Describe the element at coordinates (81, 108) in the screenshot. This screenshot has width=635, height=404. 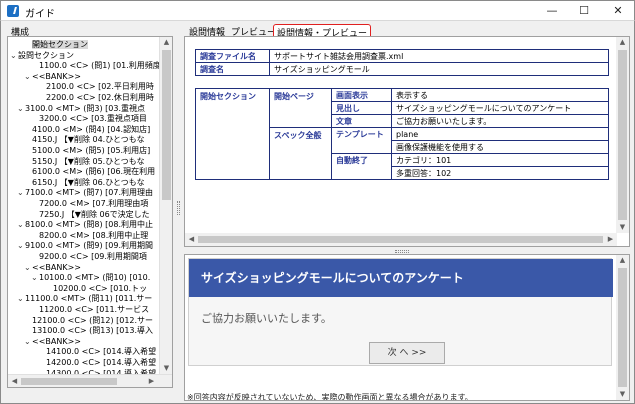
I see `tree-item: ⌄3100.0 <MT> (問3) [03.重視点` at that location.